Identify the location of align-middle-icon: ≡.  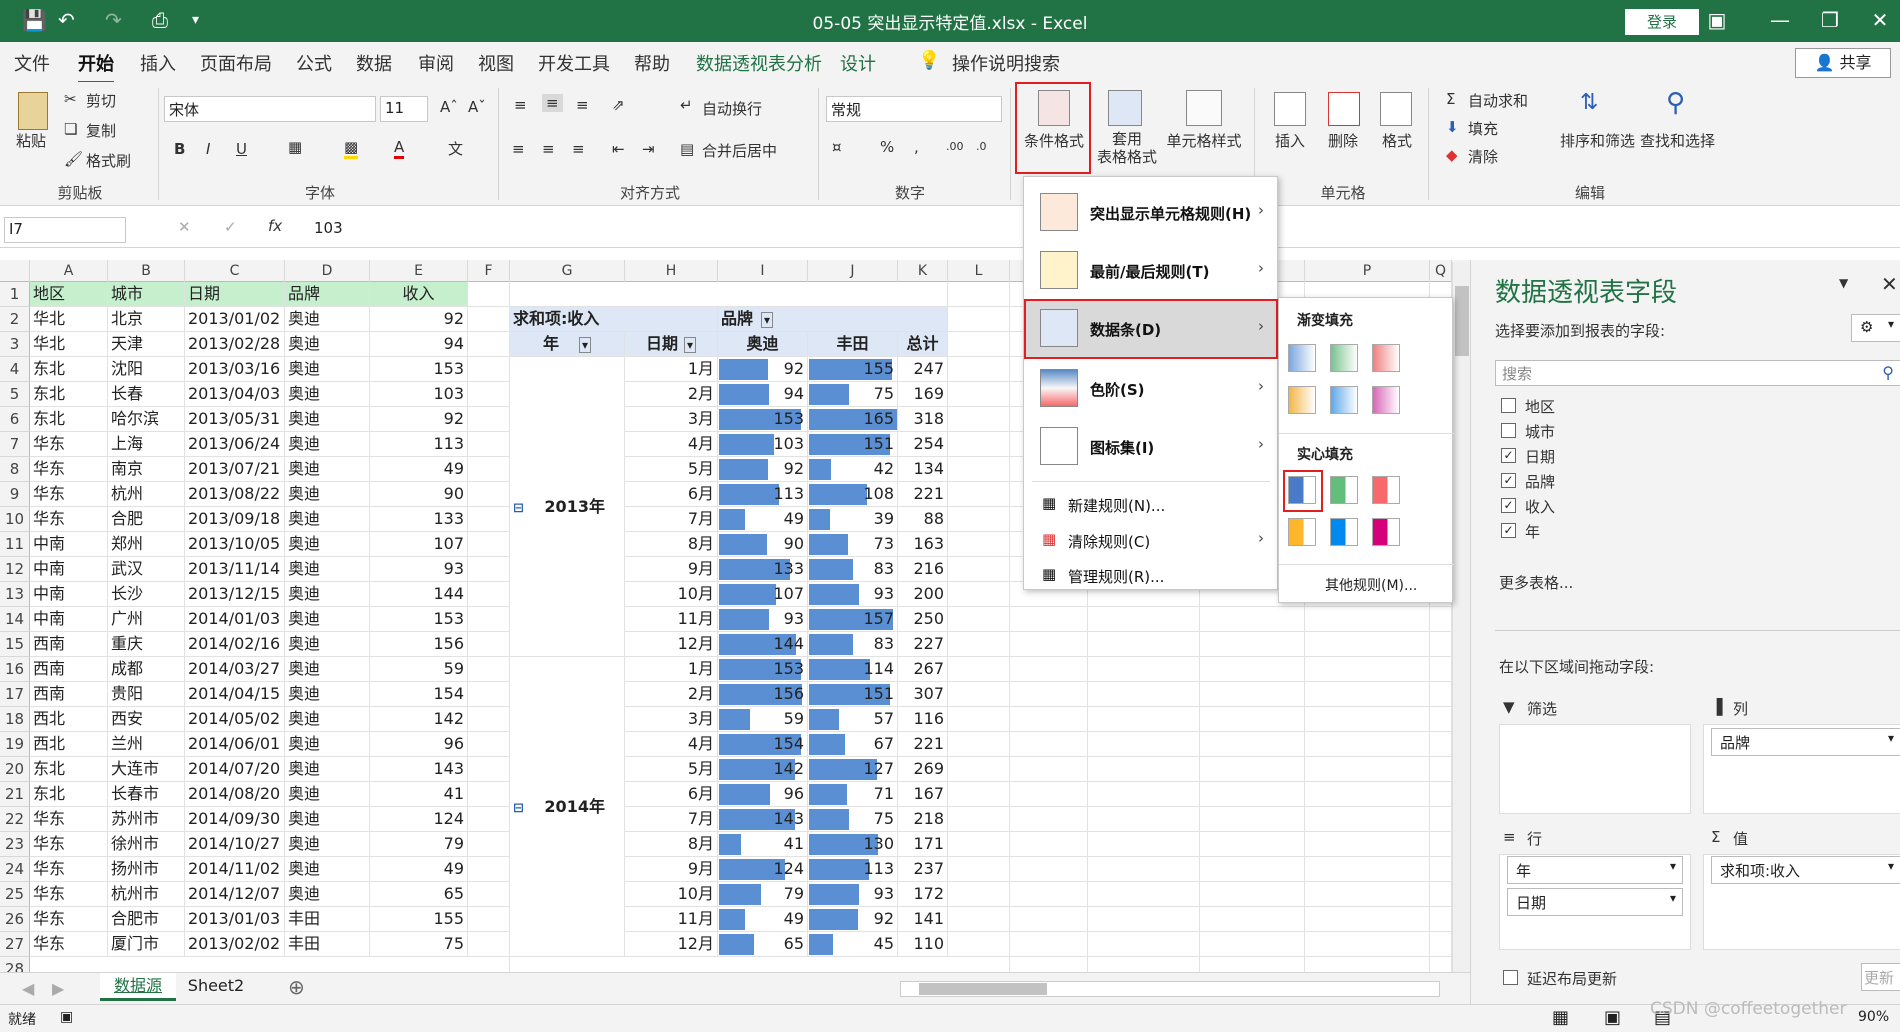
(552, 103).